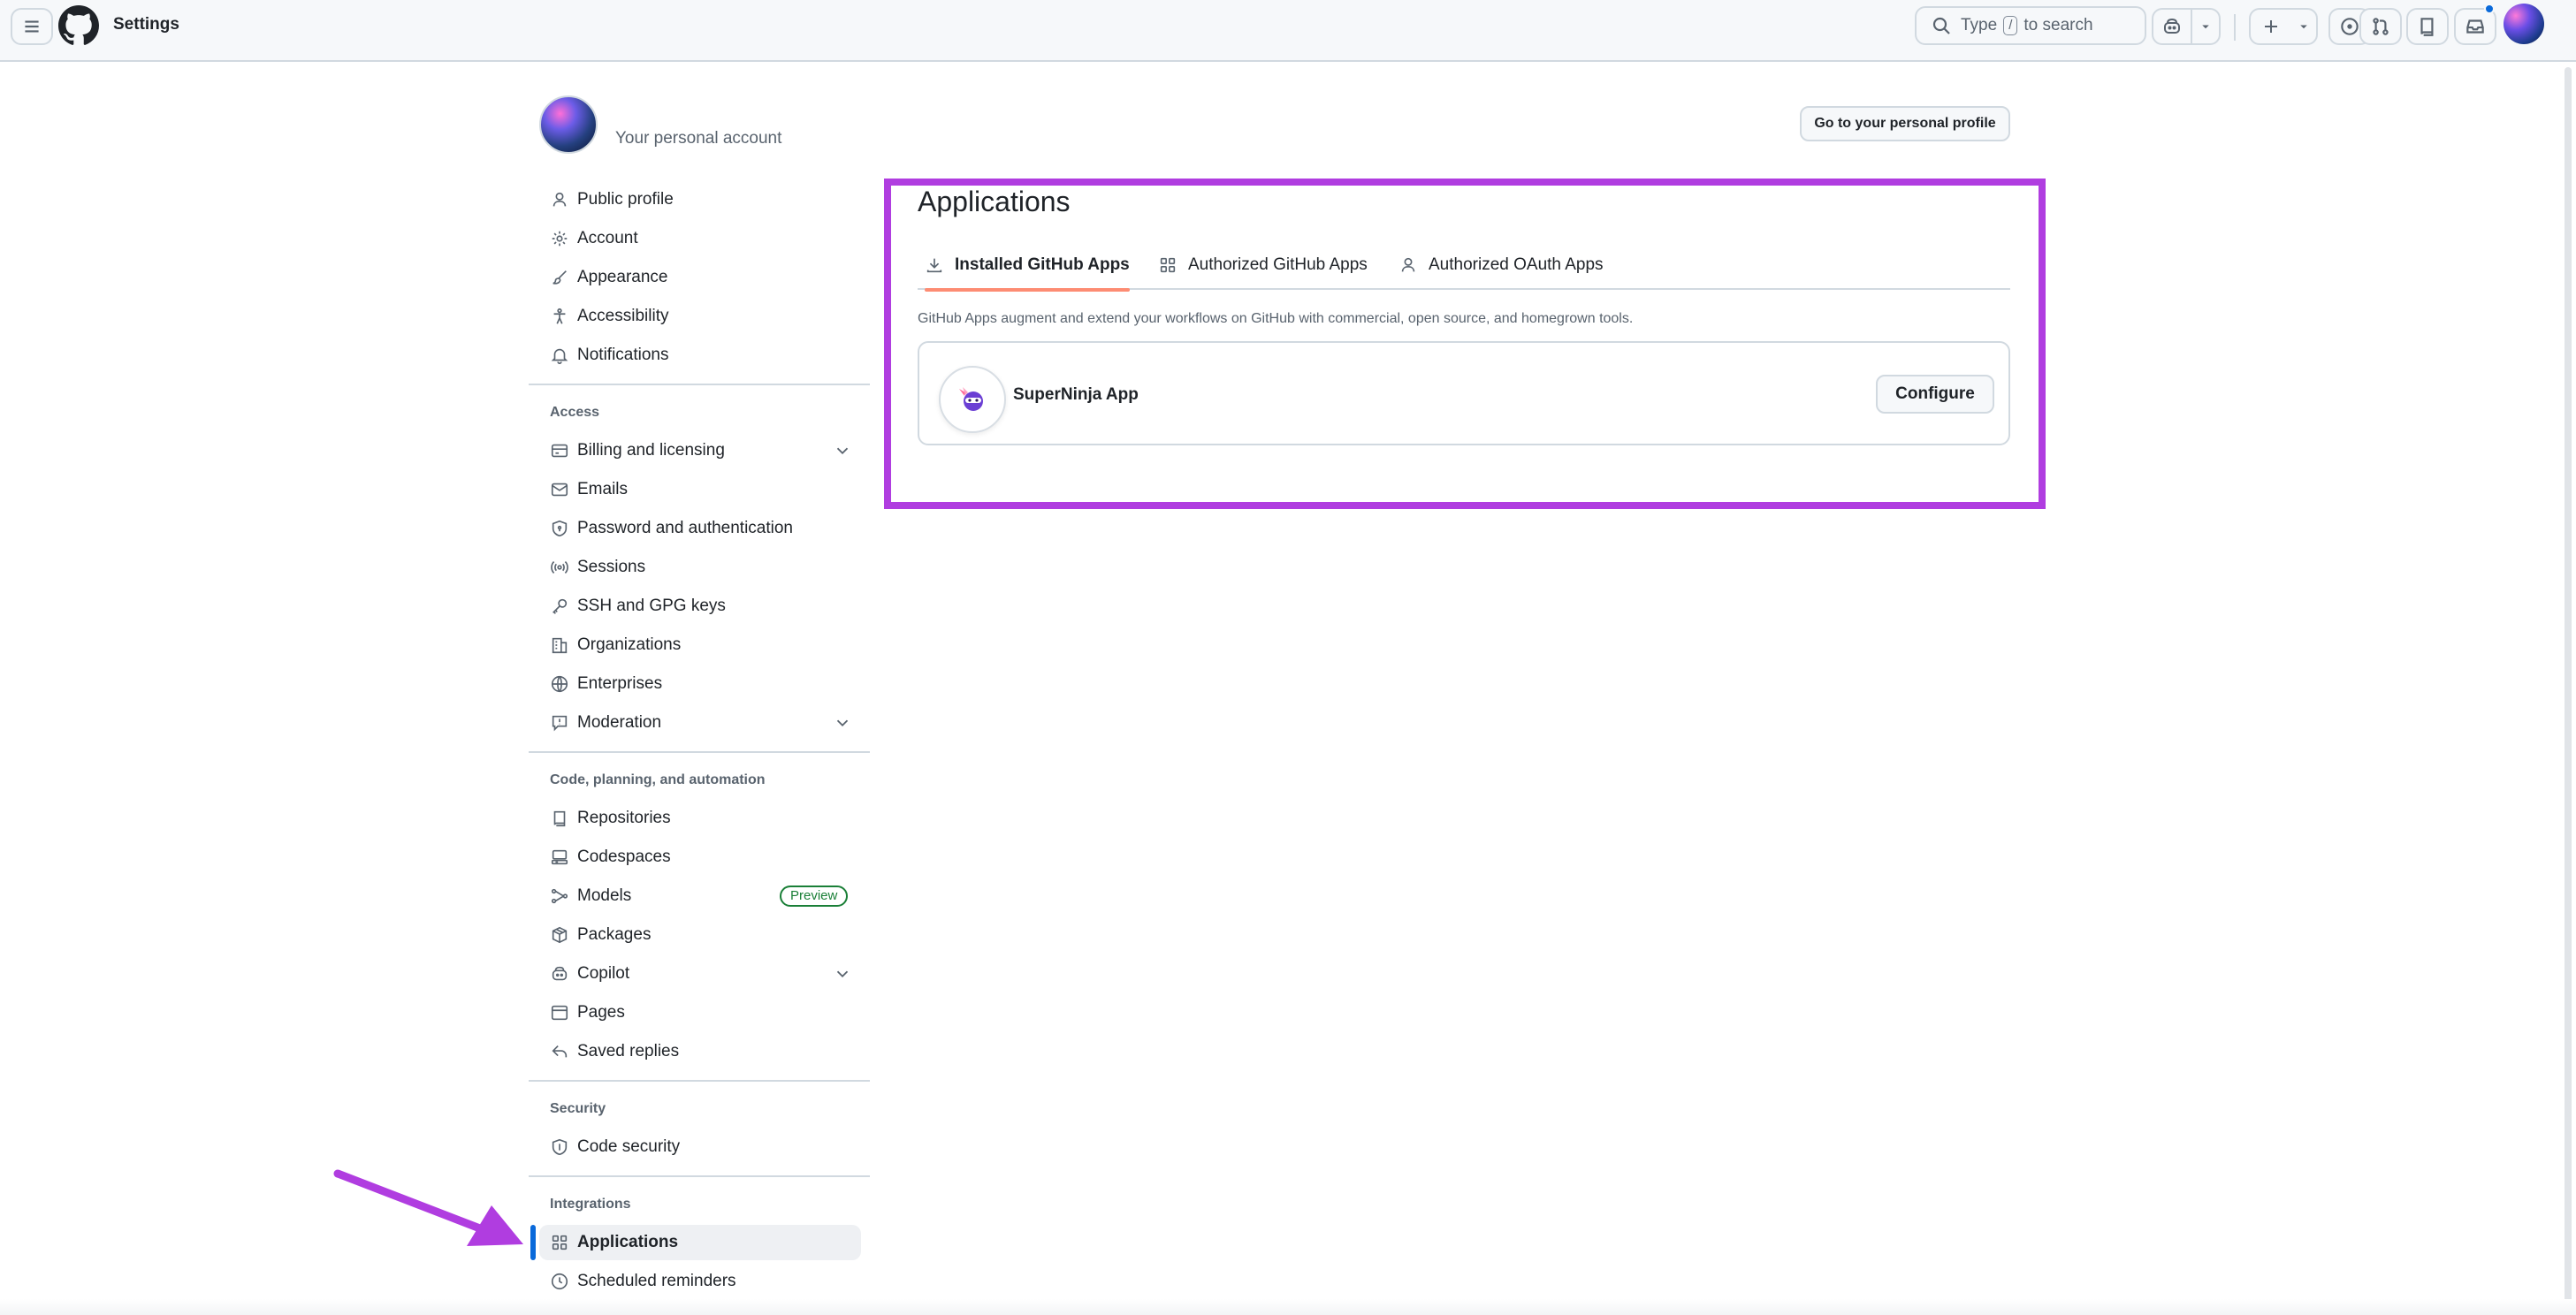 The height and width of the screenshot is (1315, 2576). What do you see at coordinates (619, 722) in the screenshot?
I see `sidebar-item-label: Moderation` at bounding box center [619, 722].